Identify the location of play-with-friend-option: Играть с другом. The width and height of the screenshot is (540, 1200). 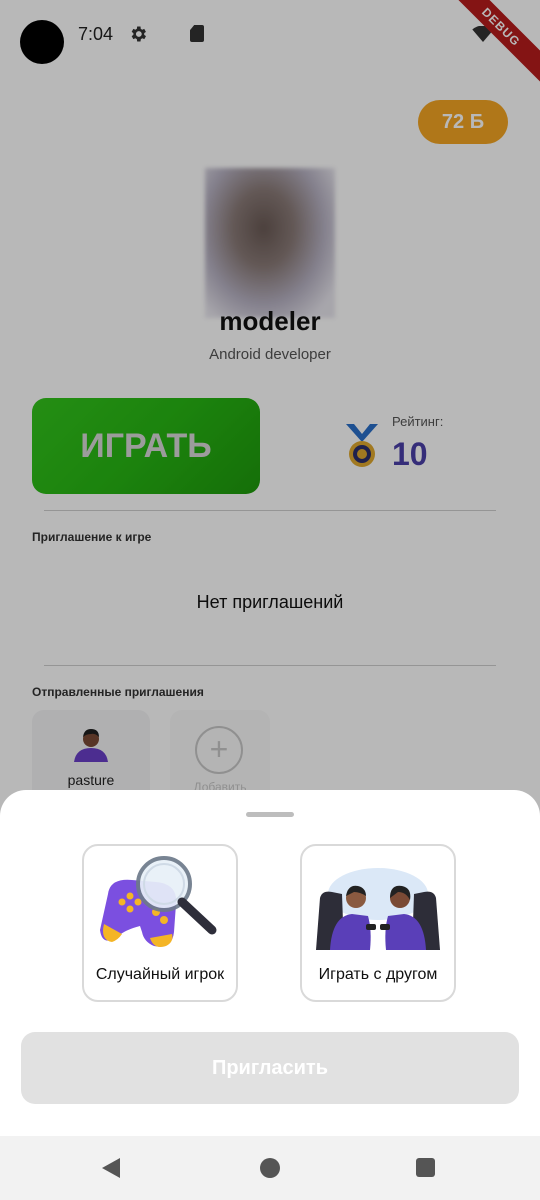
(378, 923).